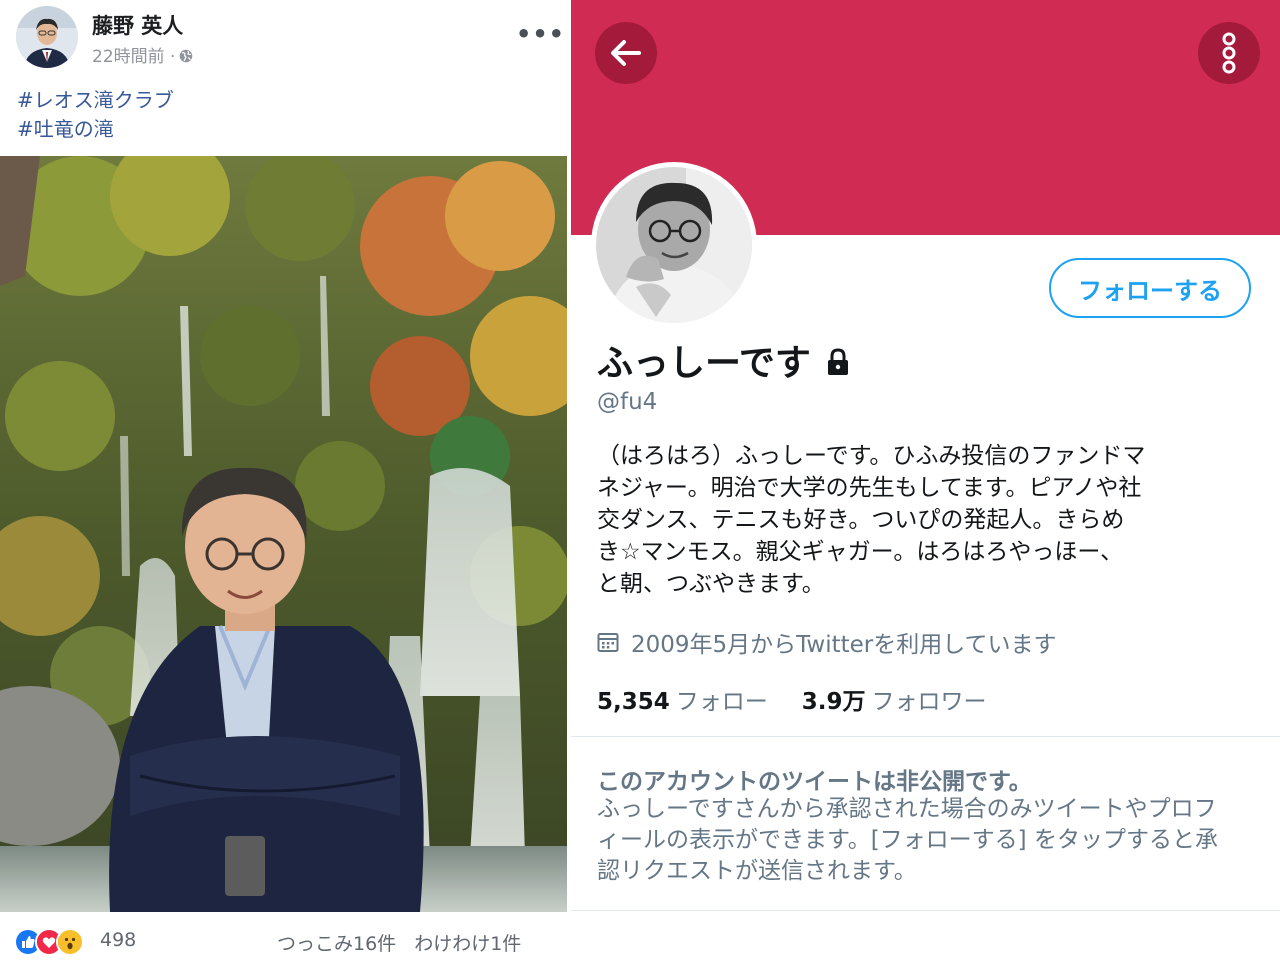 Image resolution: width=1280 pixels, height=966 pixels. I want to click on bio-line: ネジャー。明治で大学の先生もしてます。ピアノや社, so click(869, 488).